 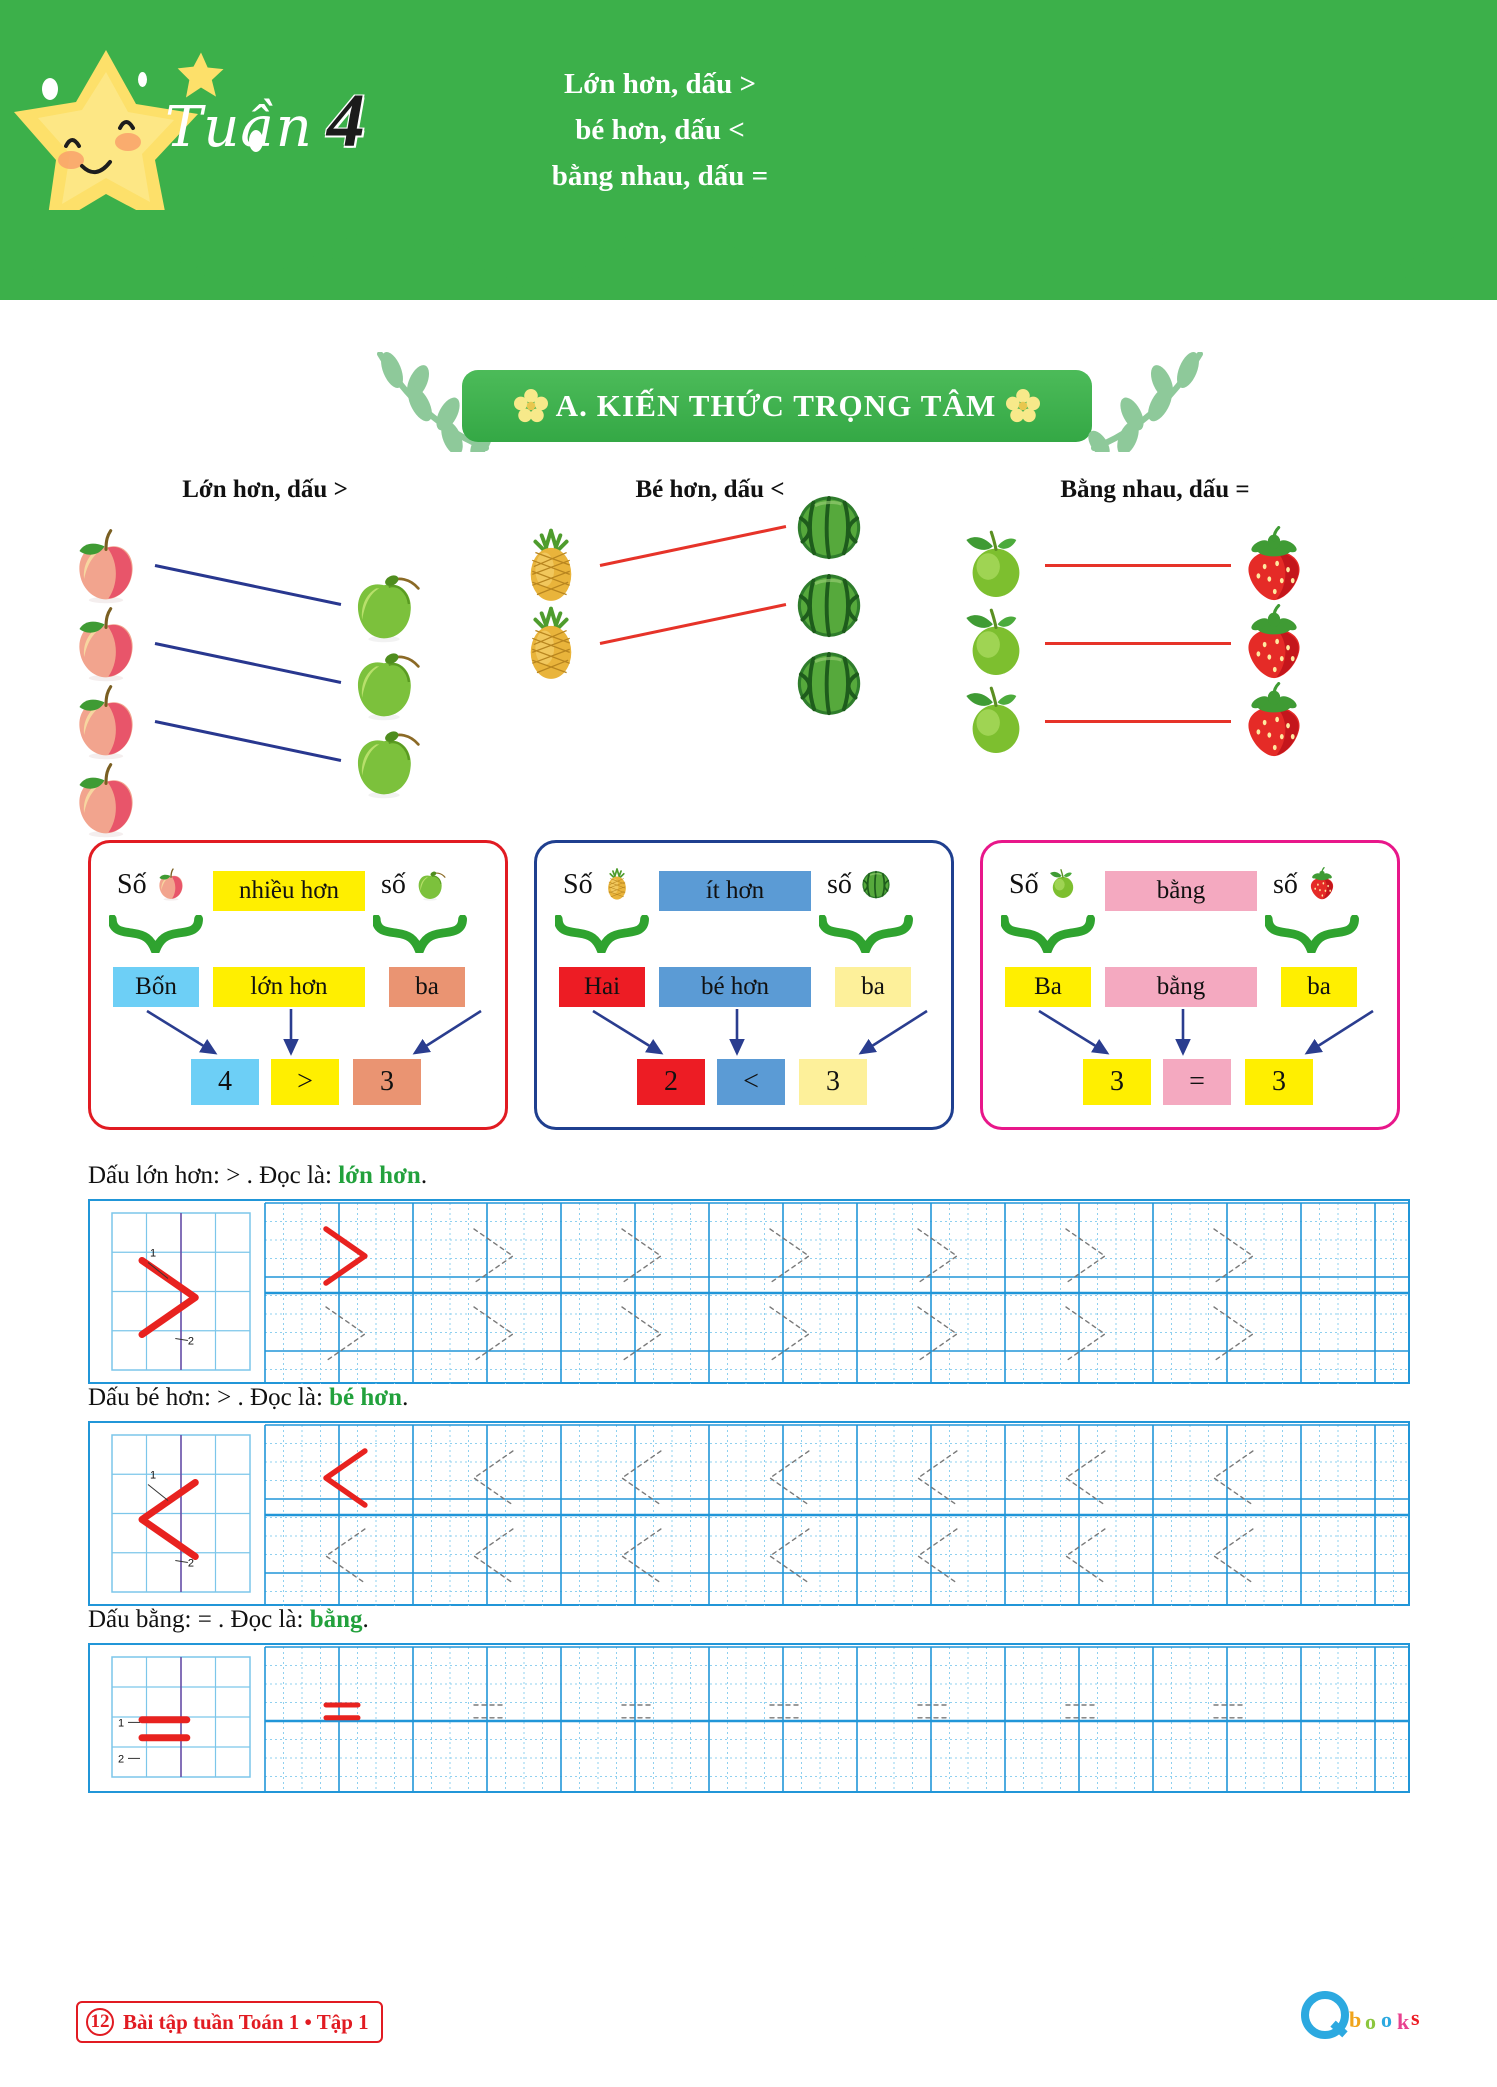 I want to click on tracing-strip-3: 12, so click(x=749, y=1718).